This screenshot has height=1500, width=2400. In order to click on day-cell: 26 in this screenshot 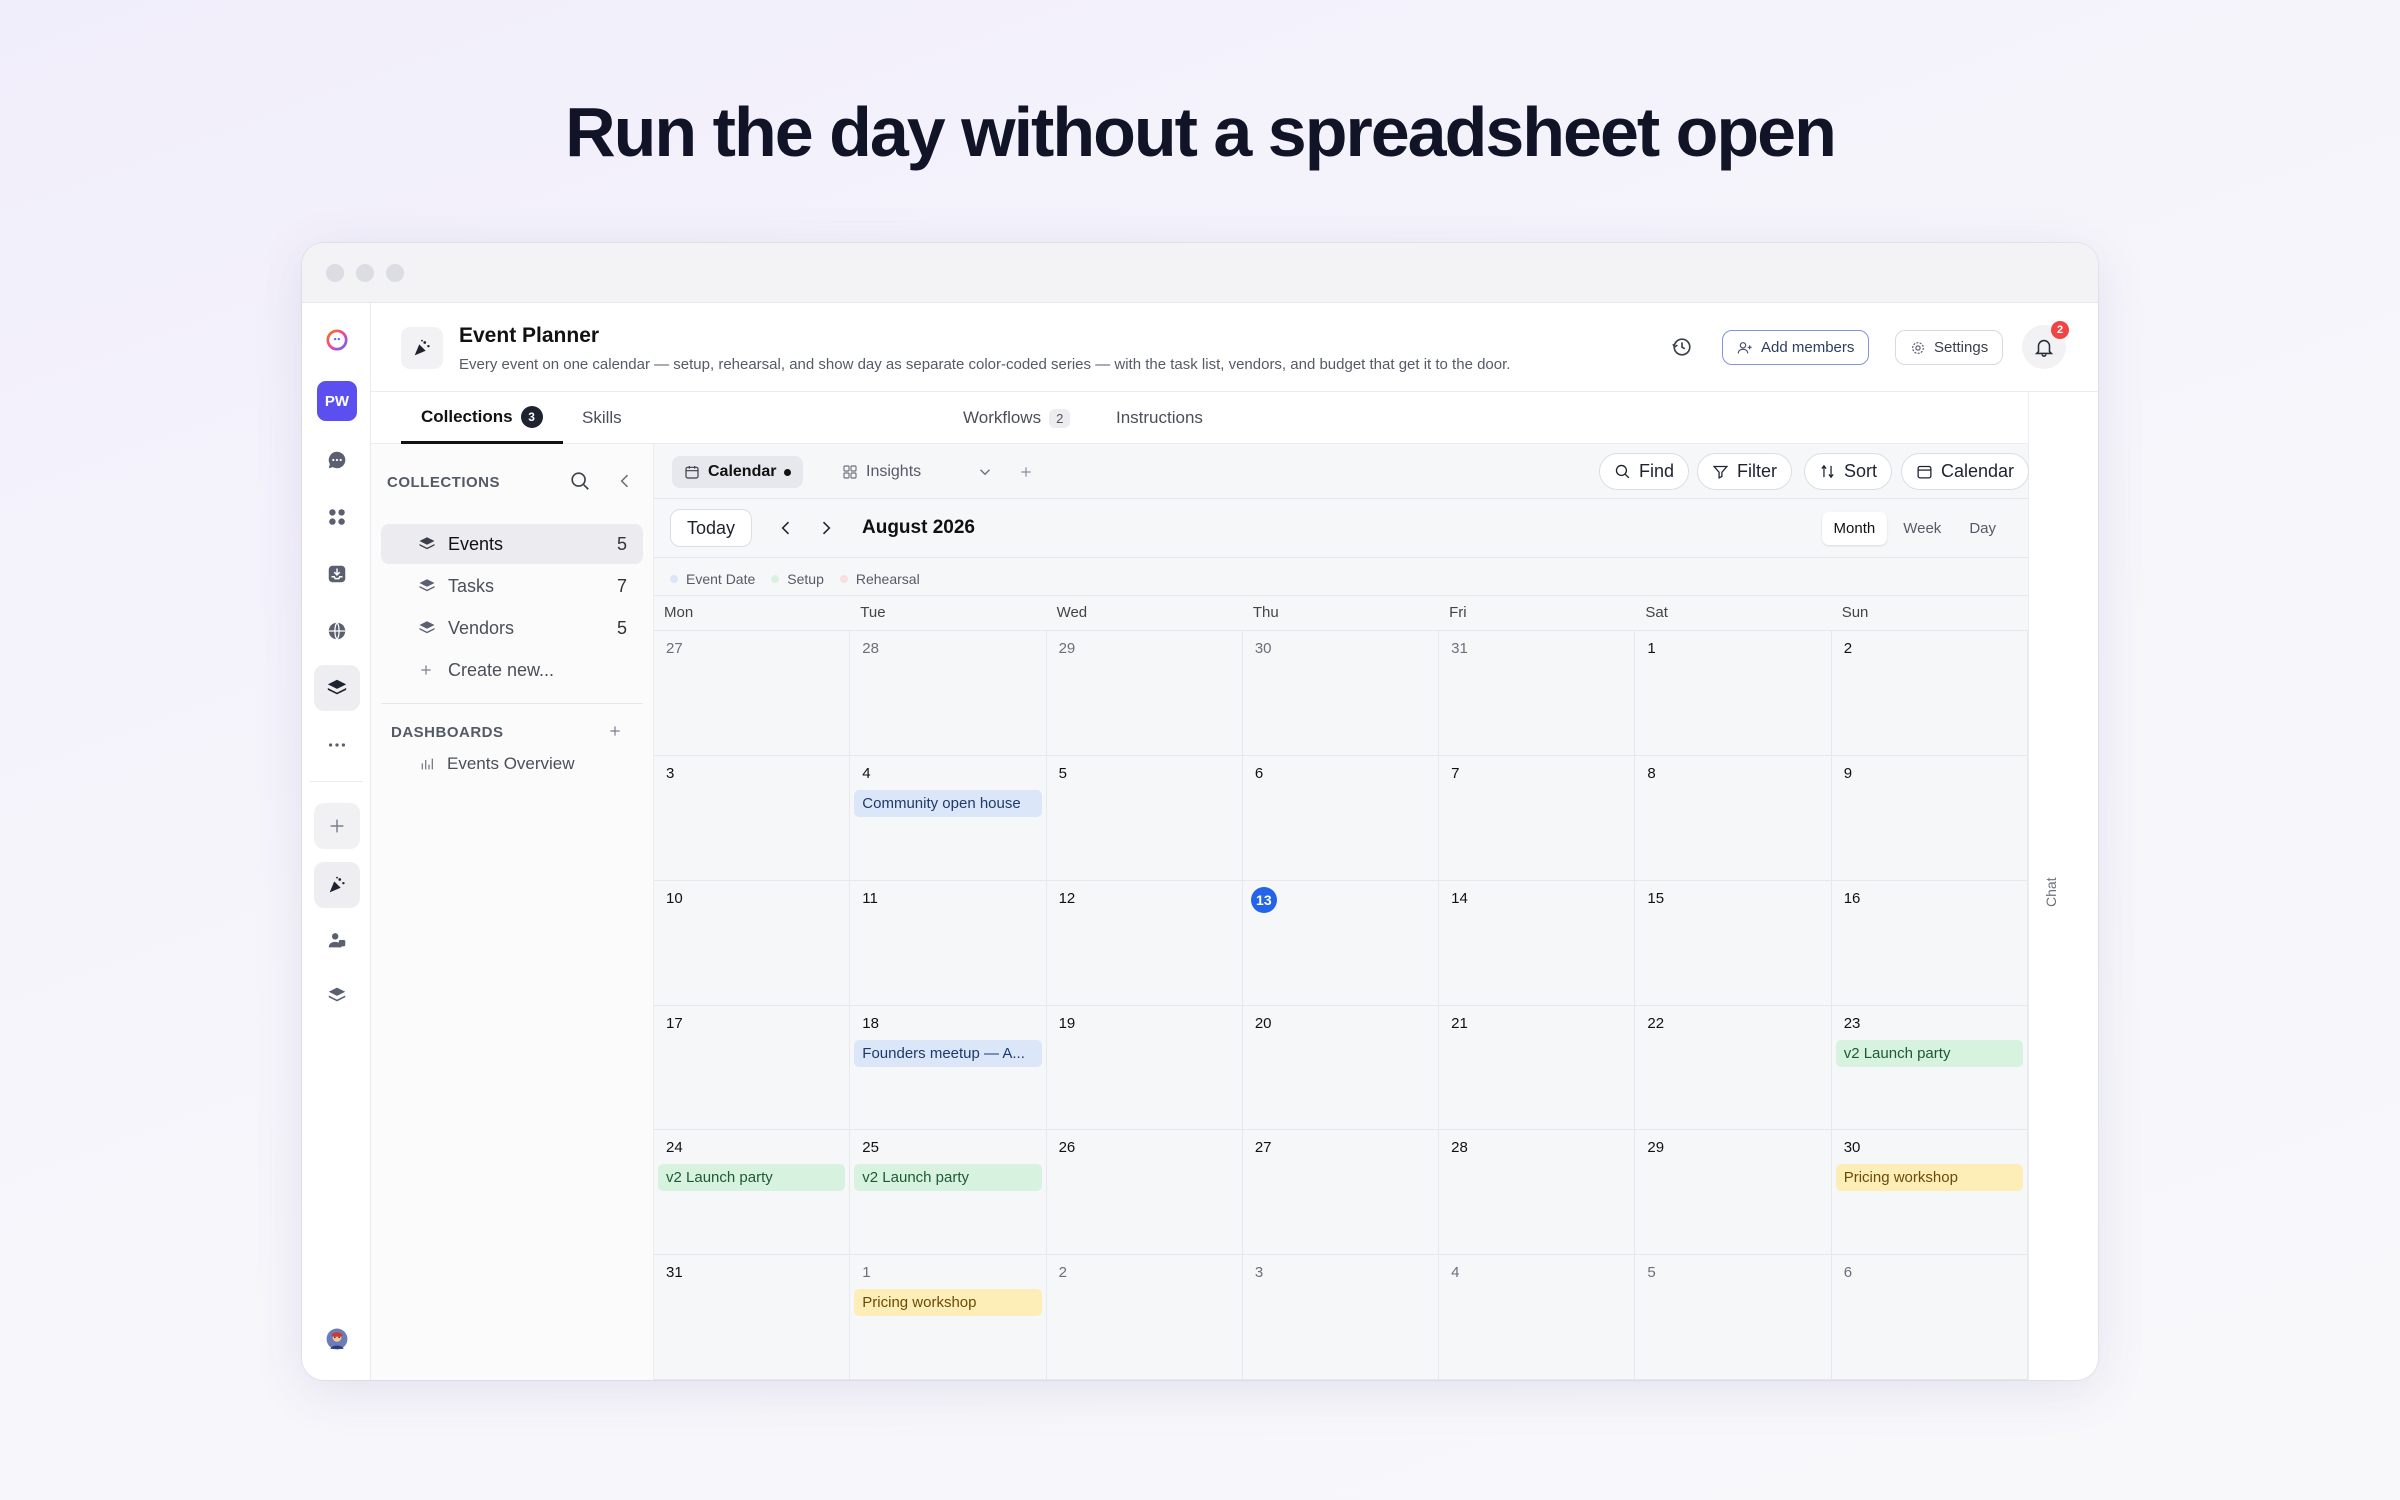, I will do `click(1144, 1193)`.